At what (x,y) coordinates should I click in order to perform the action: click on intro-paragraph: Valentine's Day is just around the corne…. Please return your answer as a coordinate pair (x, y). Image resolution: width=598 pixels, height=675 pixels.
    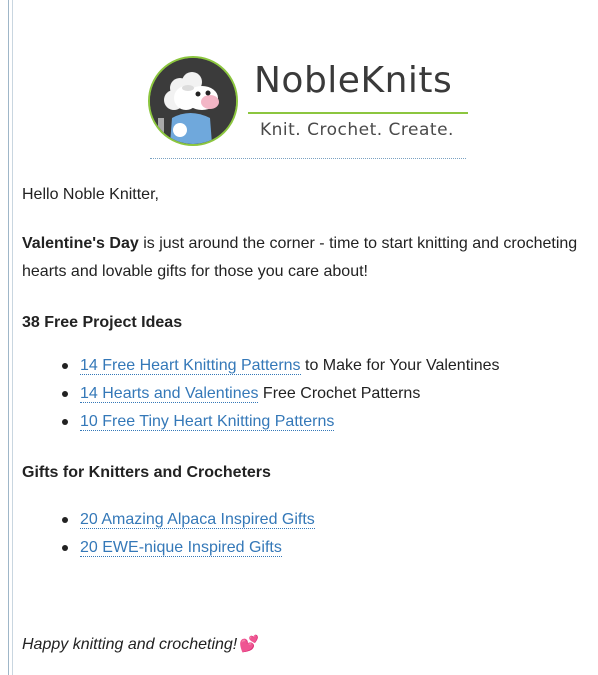
    Looking at the image, I should click on (308, 258).